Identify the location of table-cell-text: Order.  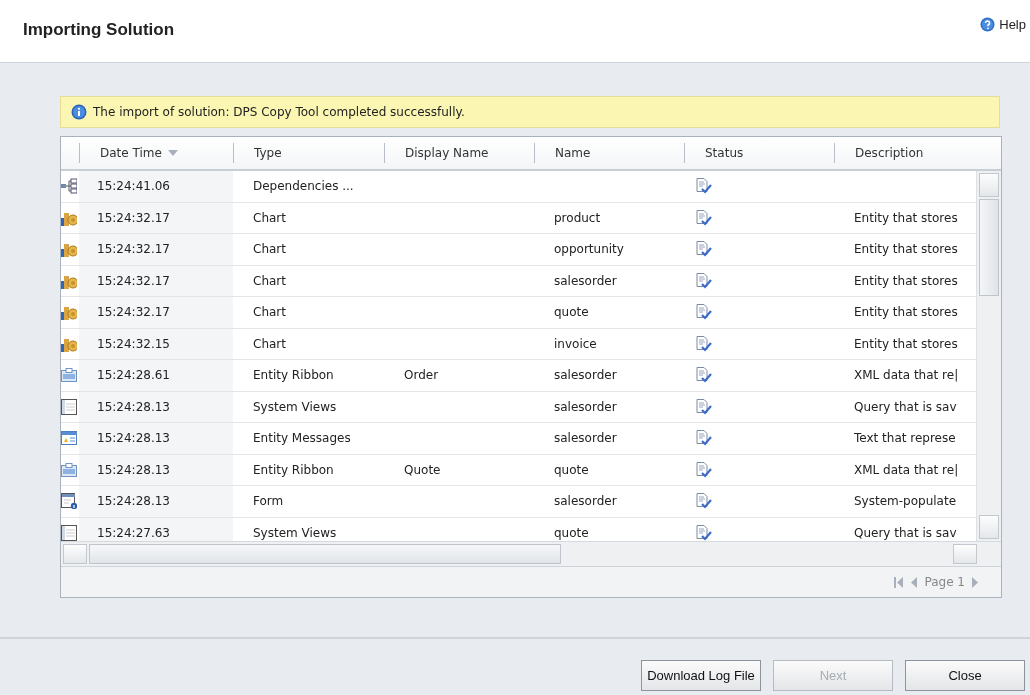
(421, 376).